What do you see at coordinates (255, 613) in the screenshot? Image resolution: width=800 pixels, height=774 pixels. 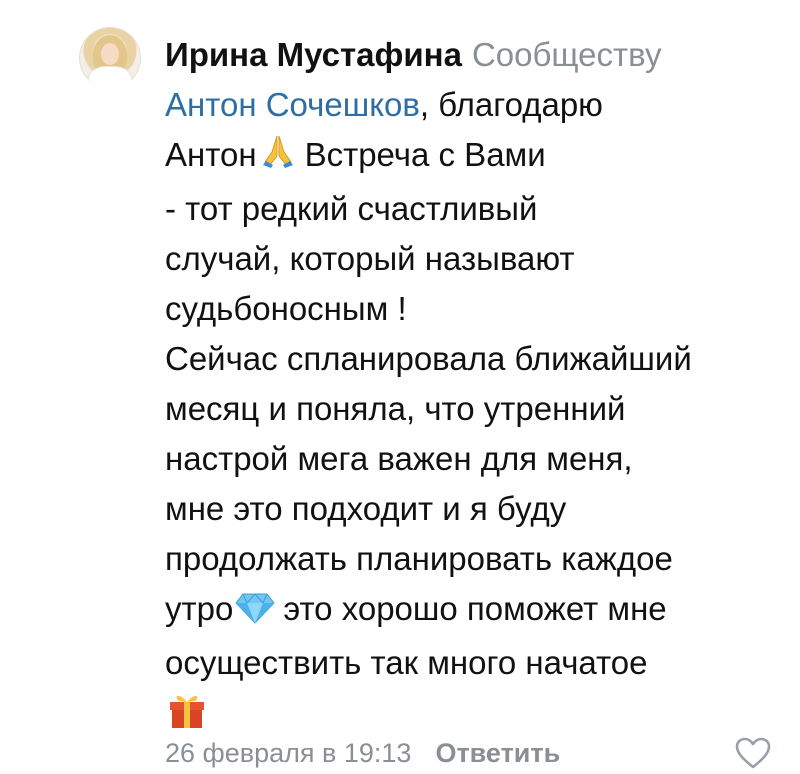 I see `diamond-icon` at bounding box center [255, 613].